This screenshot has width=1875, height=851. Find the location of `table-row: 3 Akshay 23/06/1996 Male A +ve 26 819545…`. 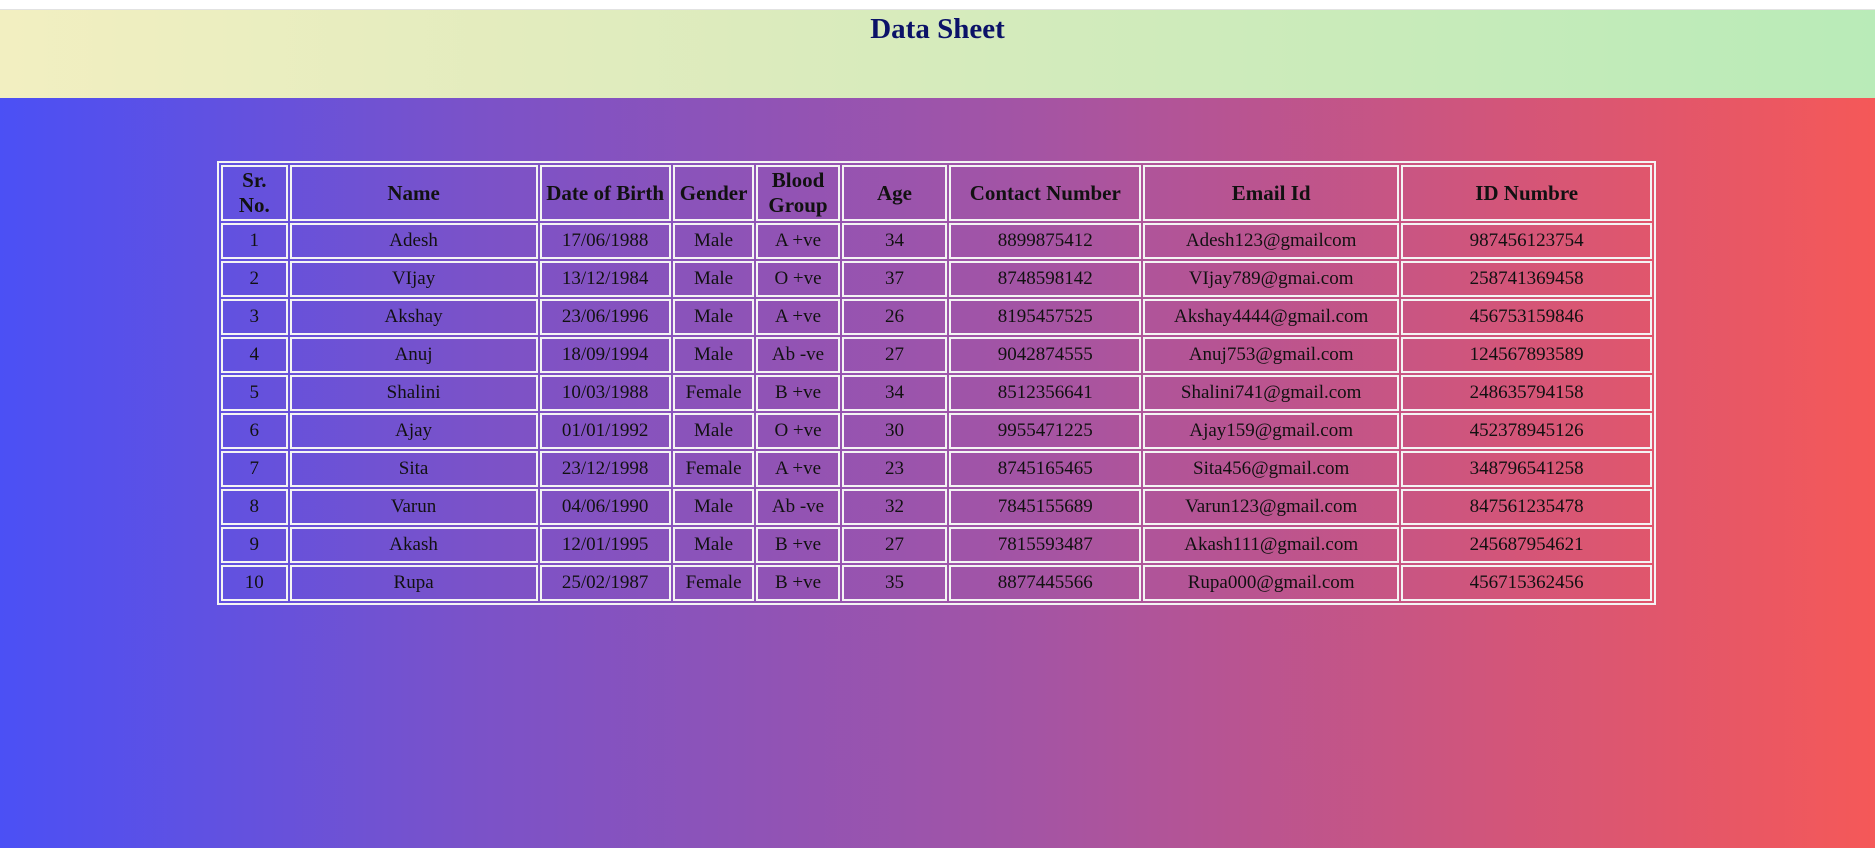

table-row: 3 Akshay 23/06/1996 Male A +ve 26 819545… is located at coordinates (936, 317).